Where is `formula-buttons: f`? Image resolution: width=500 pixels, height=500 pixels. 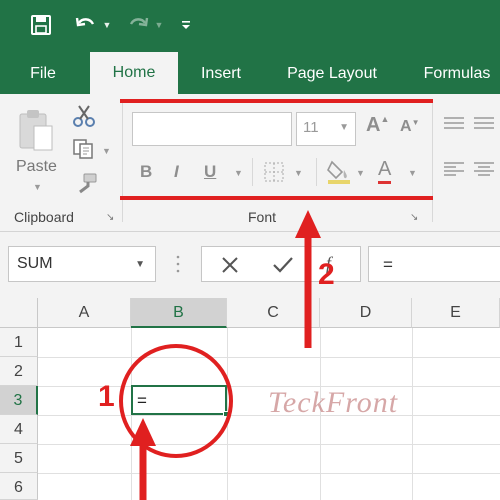 formula-buttons: f is located at coordinates (281, 264).